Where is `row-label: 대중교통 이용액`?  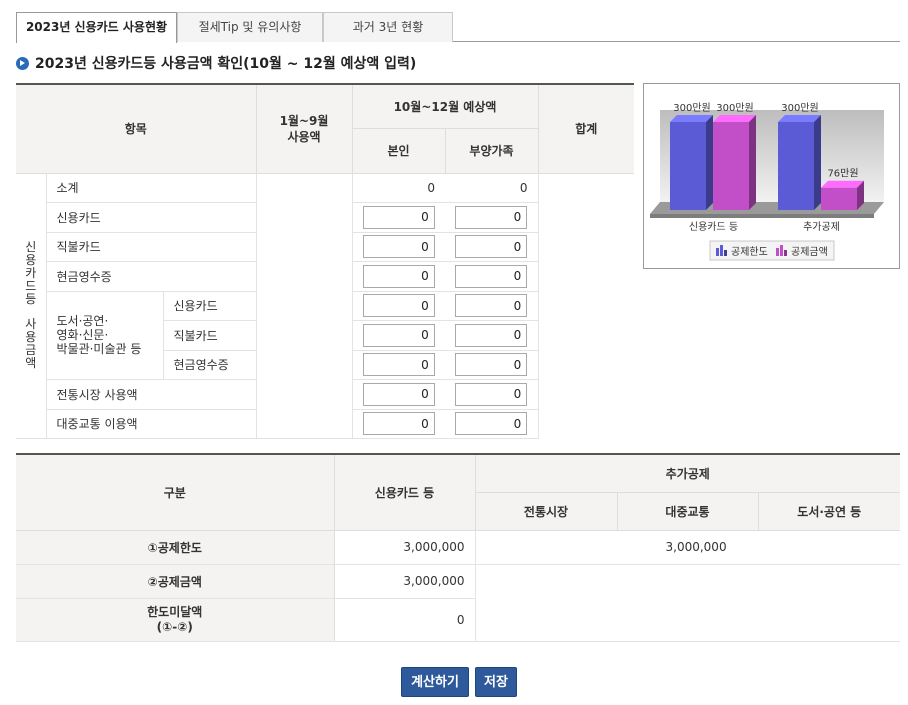
row-label: 대중교통 이용액 is located at coordinates (151, 424).